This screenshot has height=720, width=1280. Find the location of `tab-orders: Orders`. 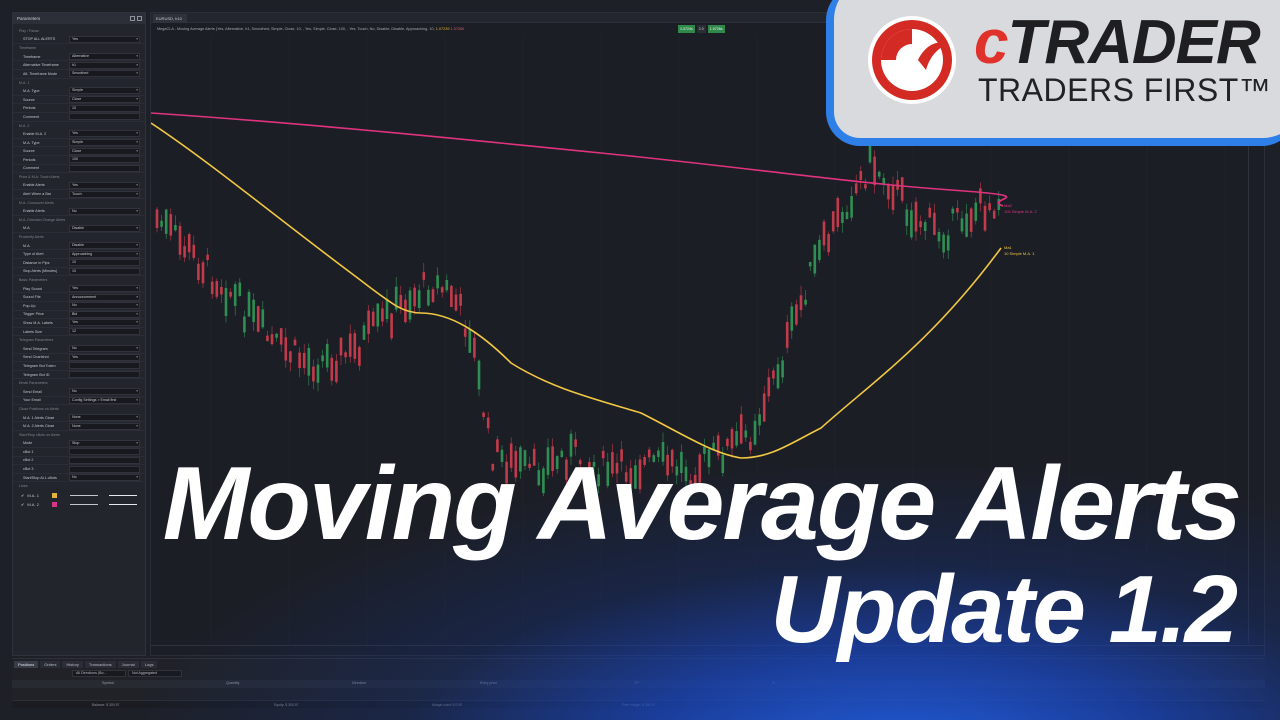

tab-orders: Orders is located at coordinates (50, 664).